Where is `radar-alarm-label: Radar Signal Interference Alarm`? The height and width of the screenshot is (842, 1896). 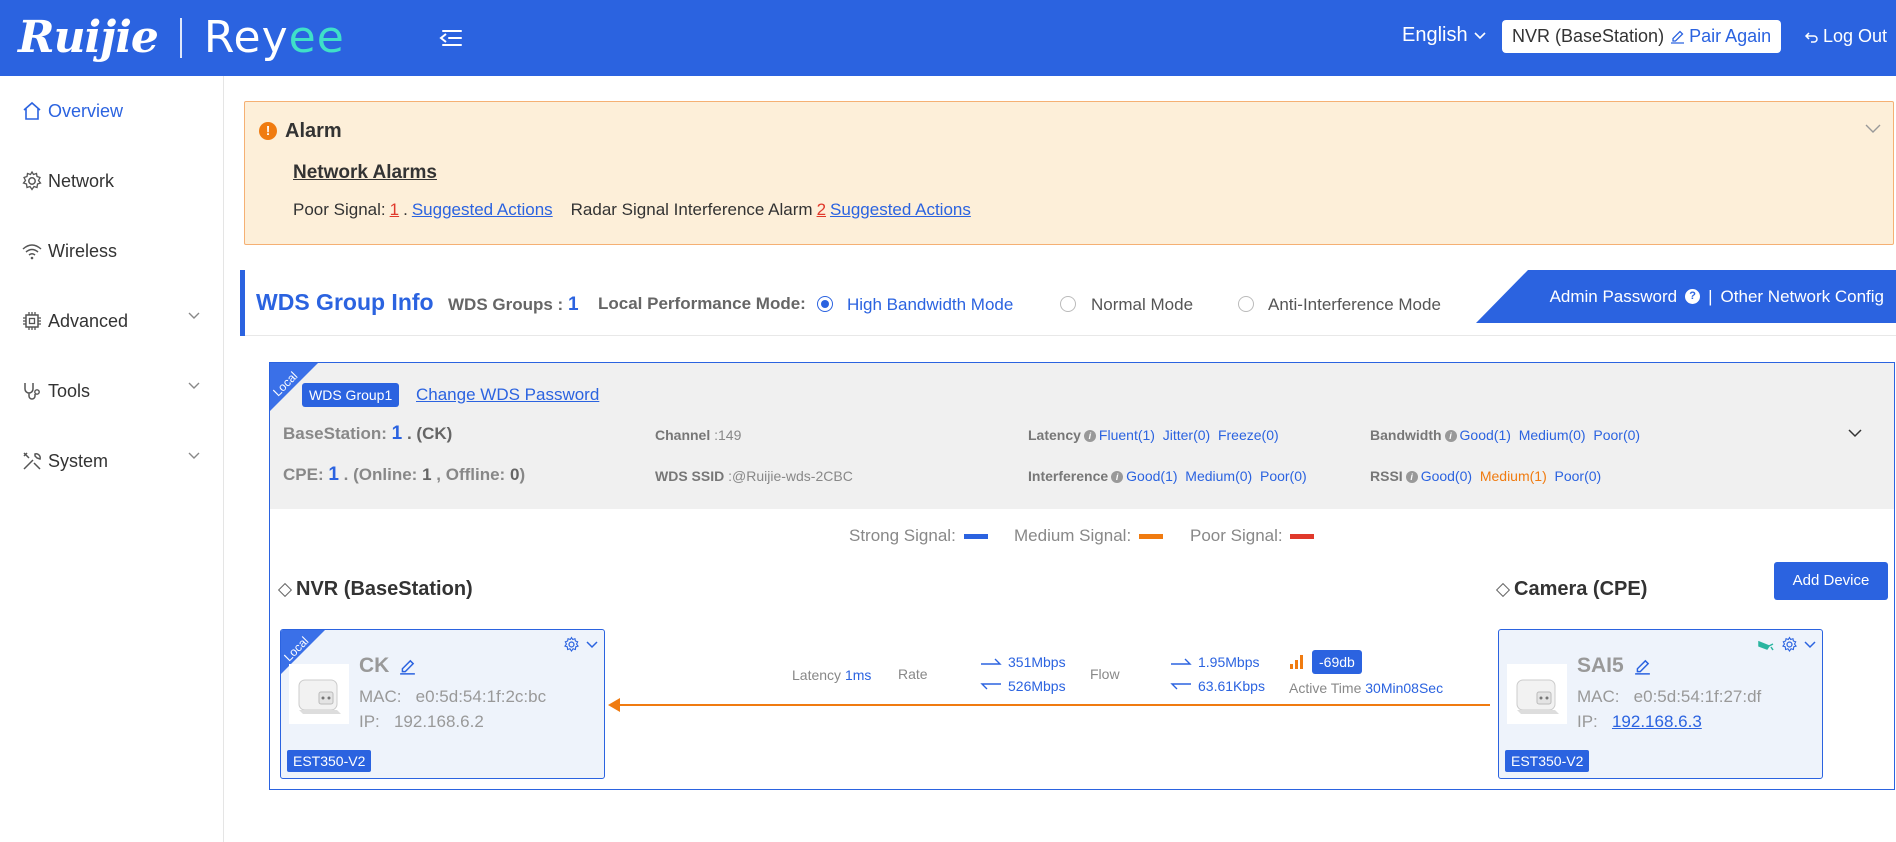 radar-alarm-label: Radar Signal Interference Alarm is located at coordinates (691, 209).